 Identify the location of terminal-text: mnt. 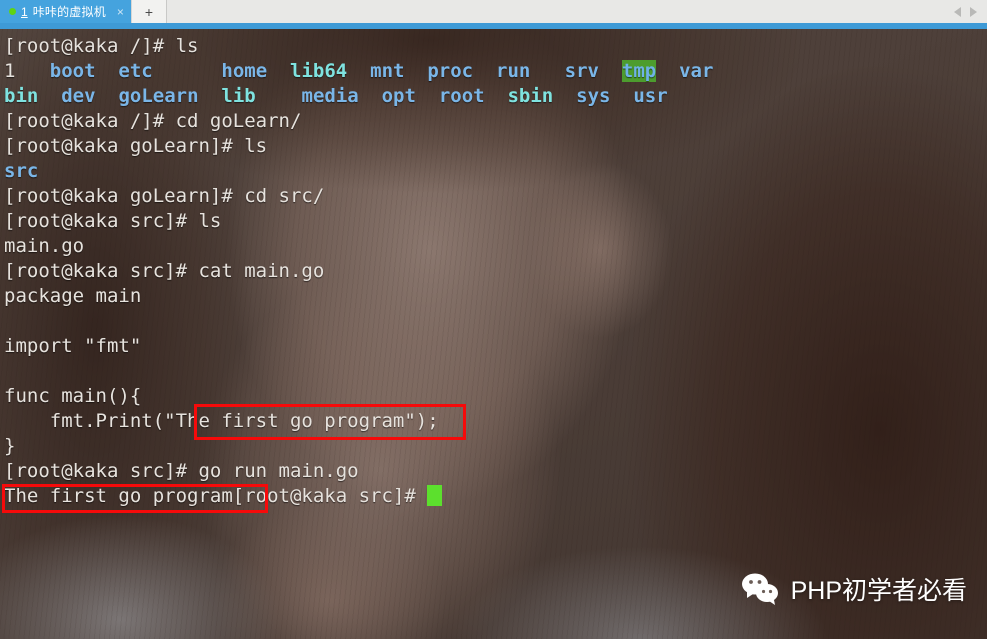
(387, 71).